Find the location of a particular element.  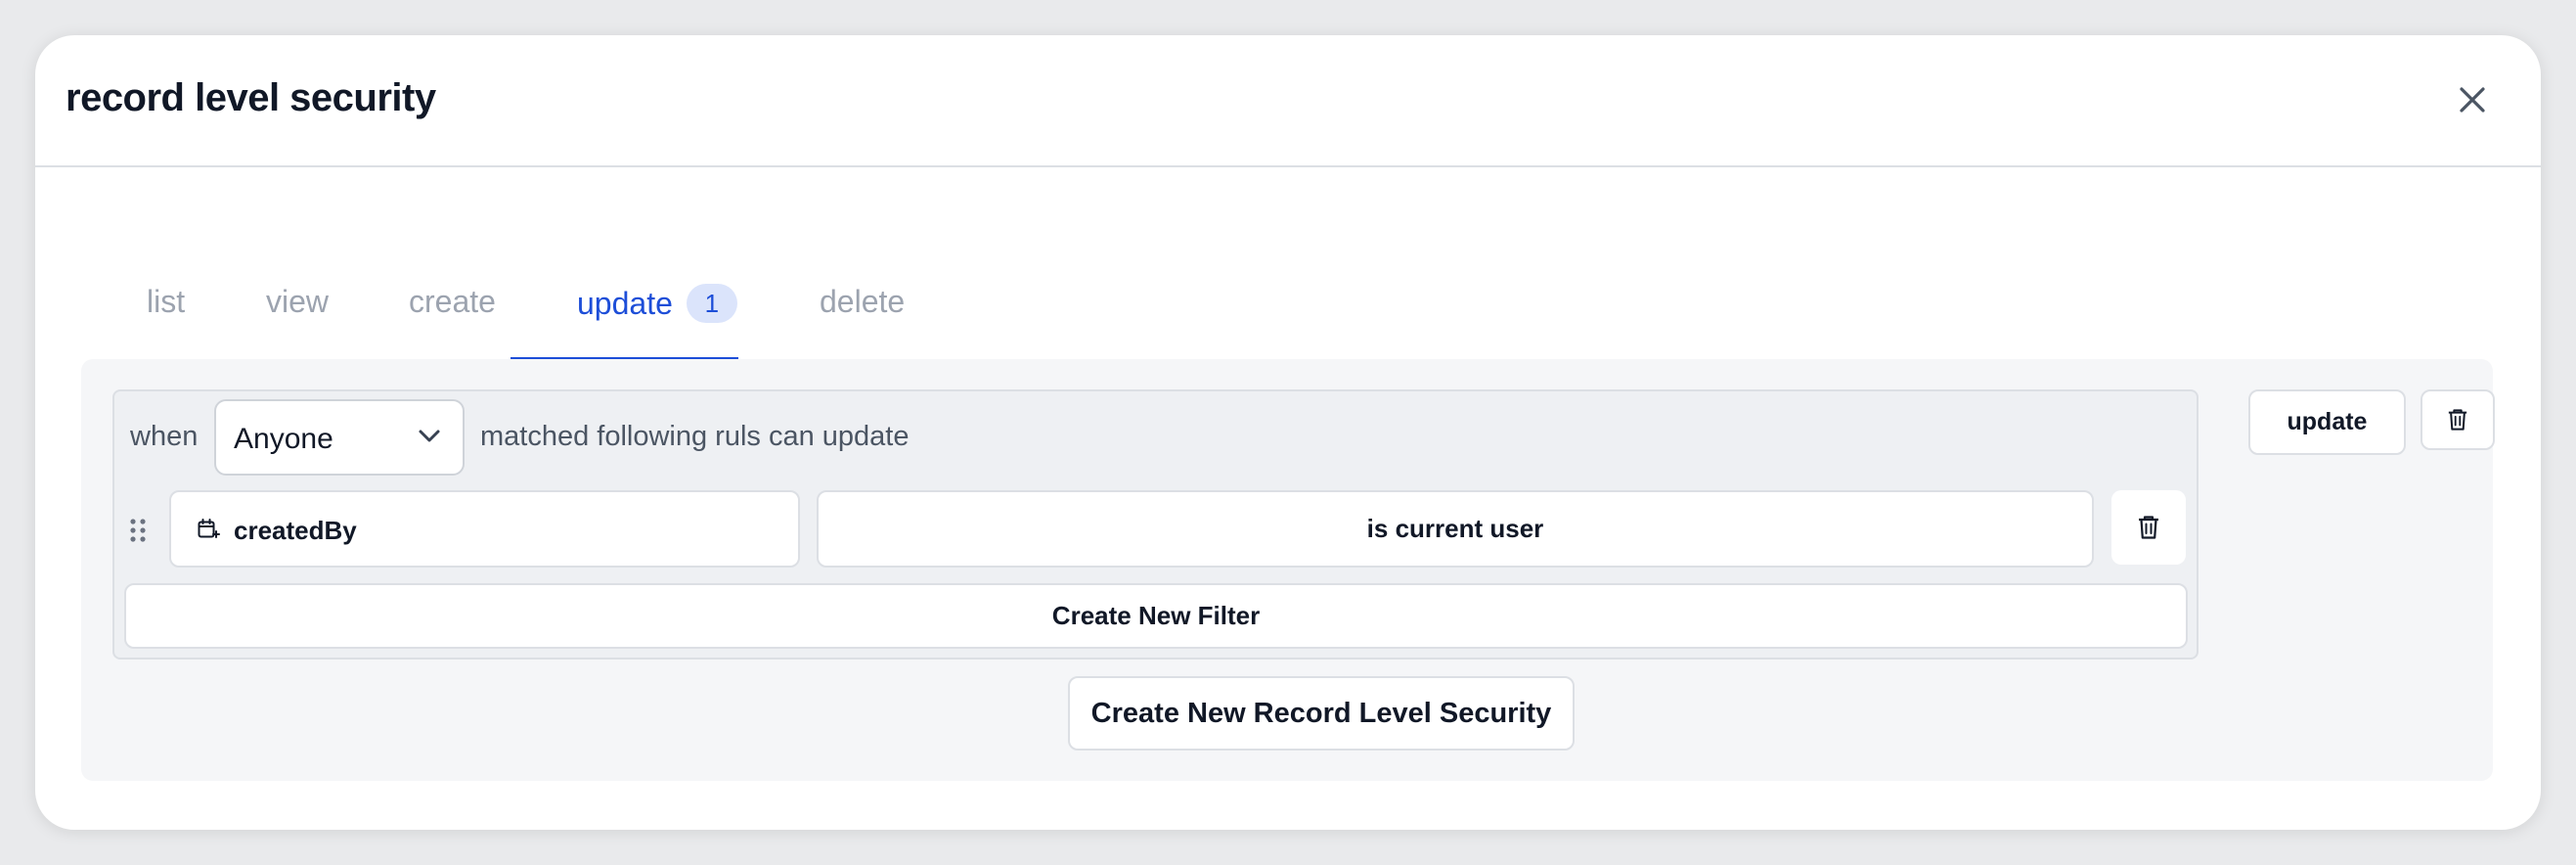

create-new-filter-button: Create New Filter is located at coordinates (1156, 616).